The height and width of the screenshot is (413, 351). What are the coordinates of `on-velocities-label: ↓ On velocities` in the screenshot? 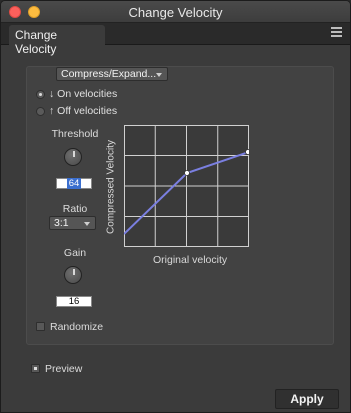 It's located at (83, 94).